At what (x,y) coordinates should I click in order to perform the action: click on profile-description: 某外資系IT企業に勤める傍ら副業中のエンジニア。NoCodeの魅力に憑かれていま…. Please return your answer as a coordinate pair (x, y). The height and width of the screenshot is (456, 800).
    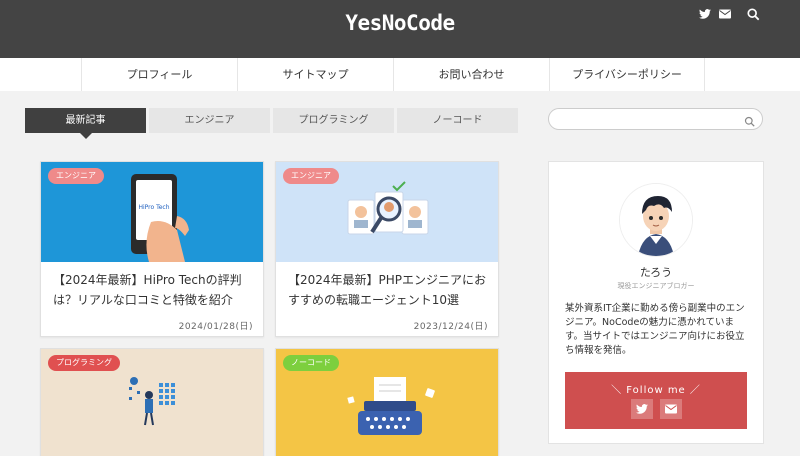
    Looking at the image, I should click on (655, 329).